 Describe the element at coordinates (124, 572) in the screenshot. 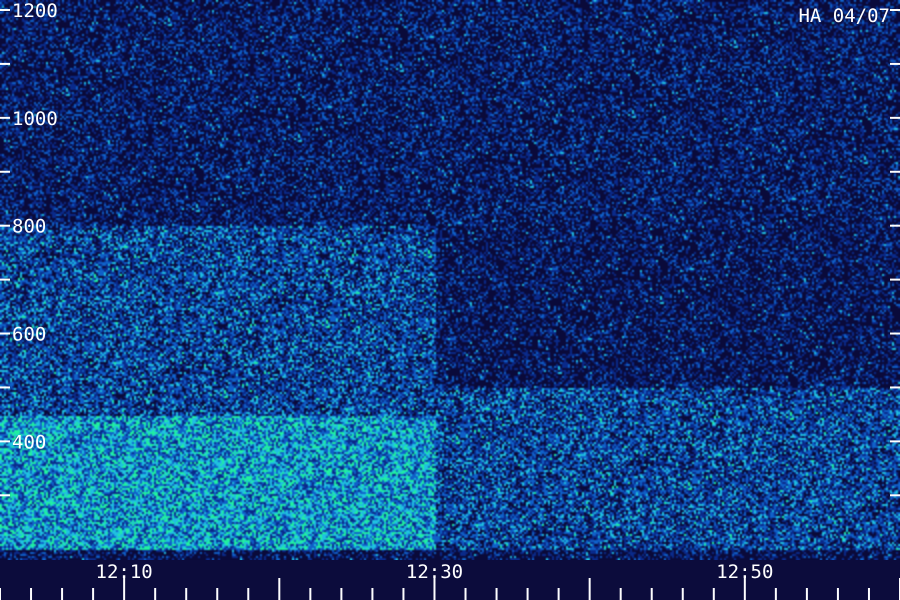

I see `x-tick-label-1210: 12:10` at that location.